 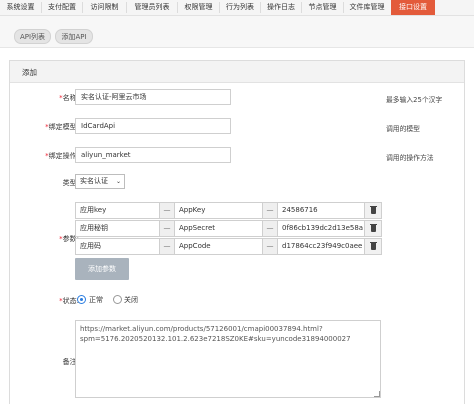 I want to click on param-value-input: 0f86cb139dc2d13e58a, so click(x=321, y=228).